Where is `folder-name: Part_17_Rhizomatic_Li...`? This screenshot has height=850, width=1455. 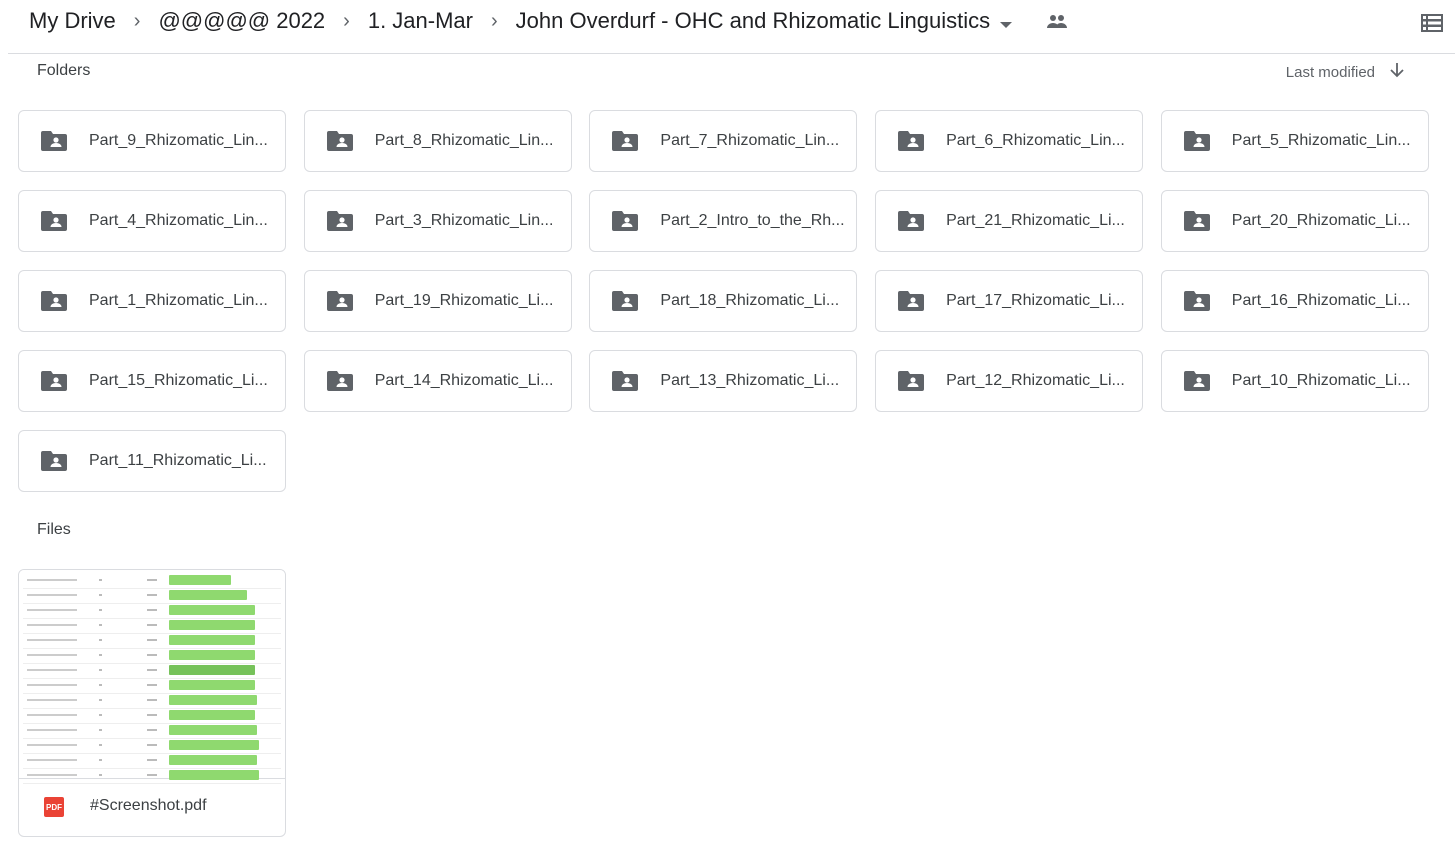 folder-name: Part_17_Rhizomatic_Li... is located at coordinates (1035, 300).